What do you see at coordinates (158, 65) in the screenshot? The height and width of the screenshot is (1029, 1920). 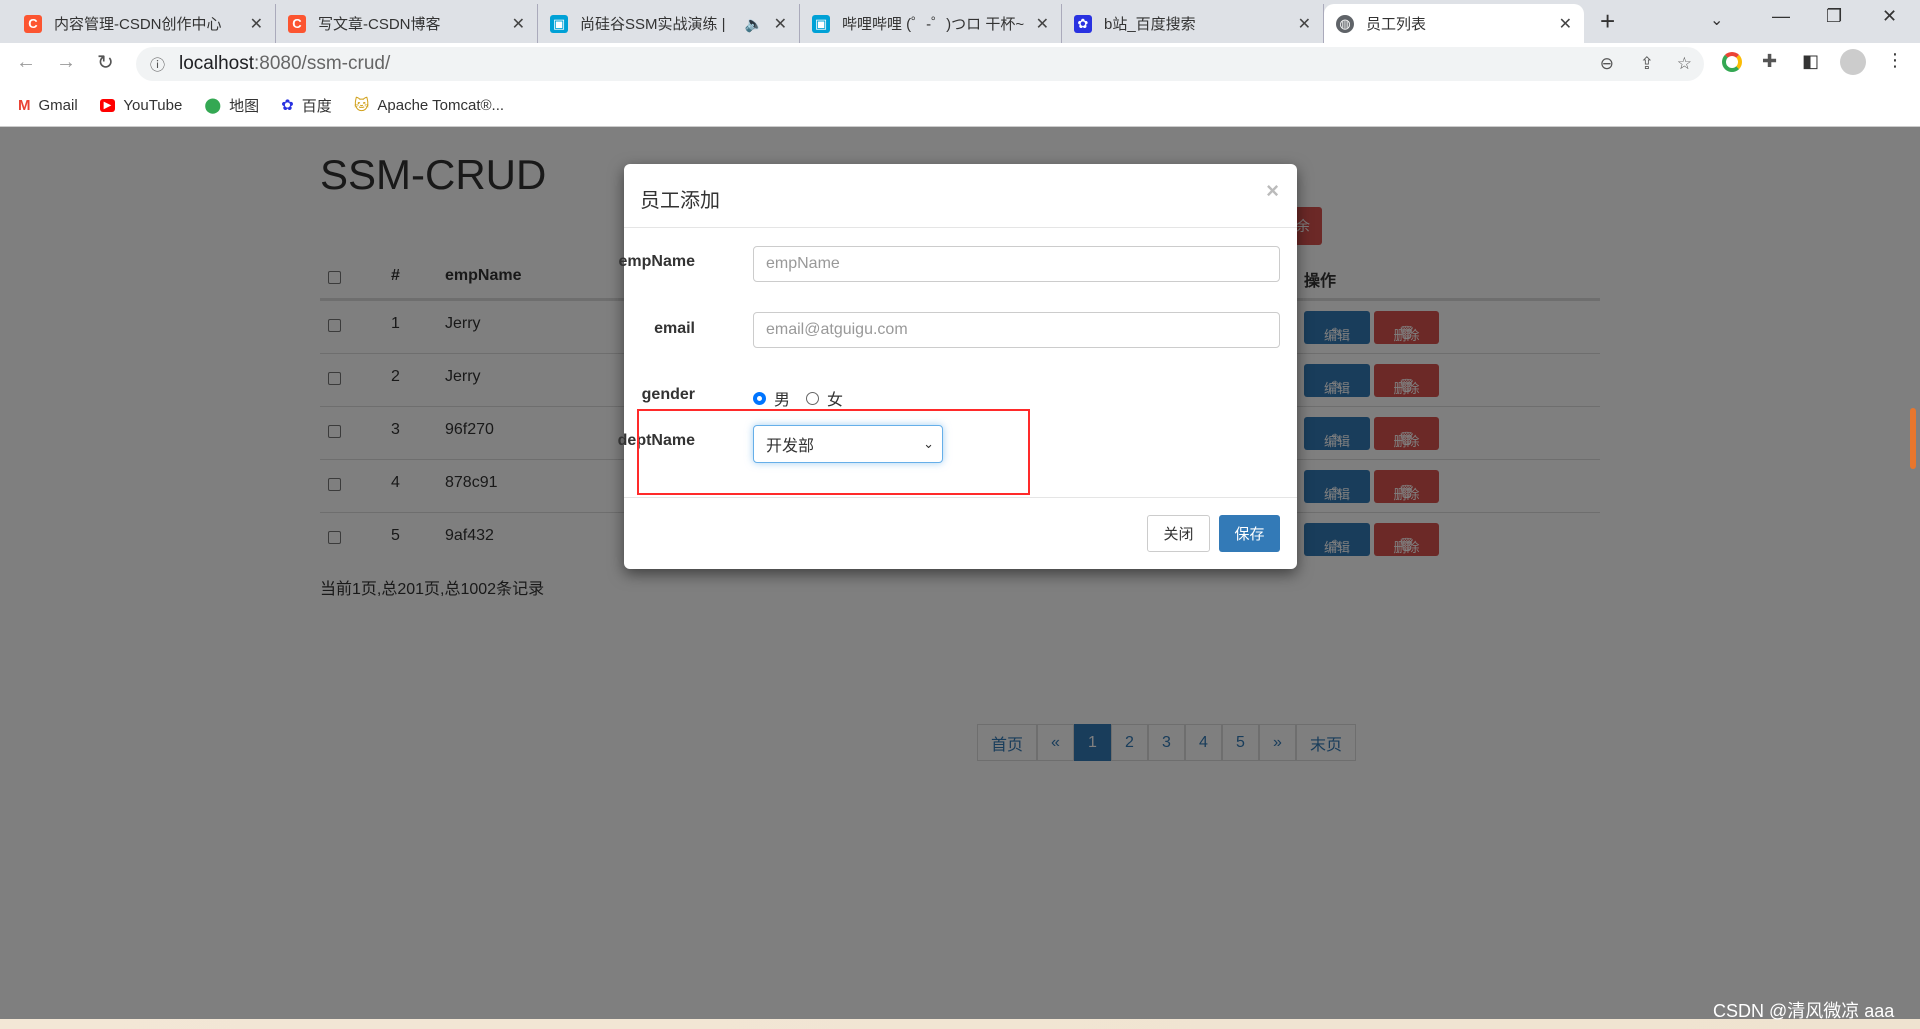 I see `info-icon: ⓘ` at bounding box center [158, 65].